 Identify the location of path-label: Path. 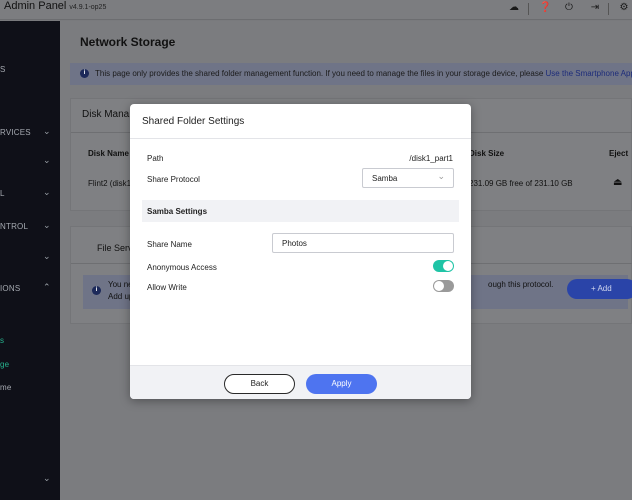
(155, 158).